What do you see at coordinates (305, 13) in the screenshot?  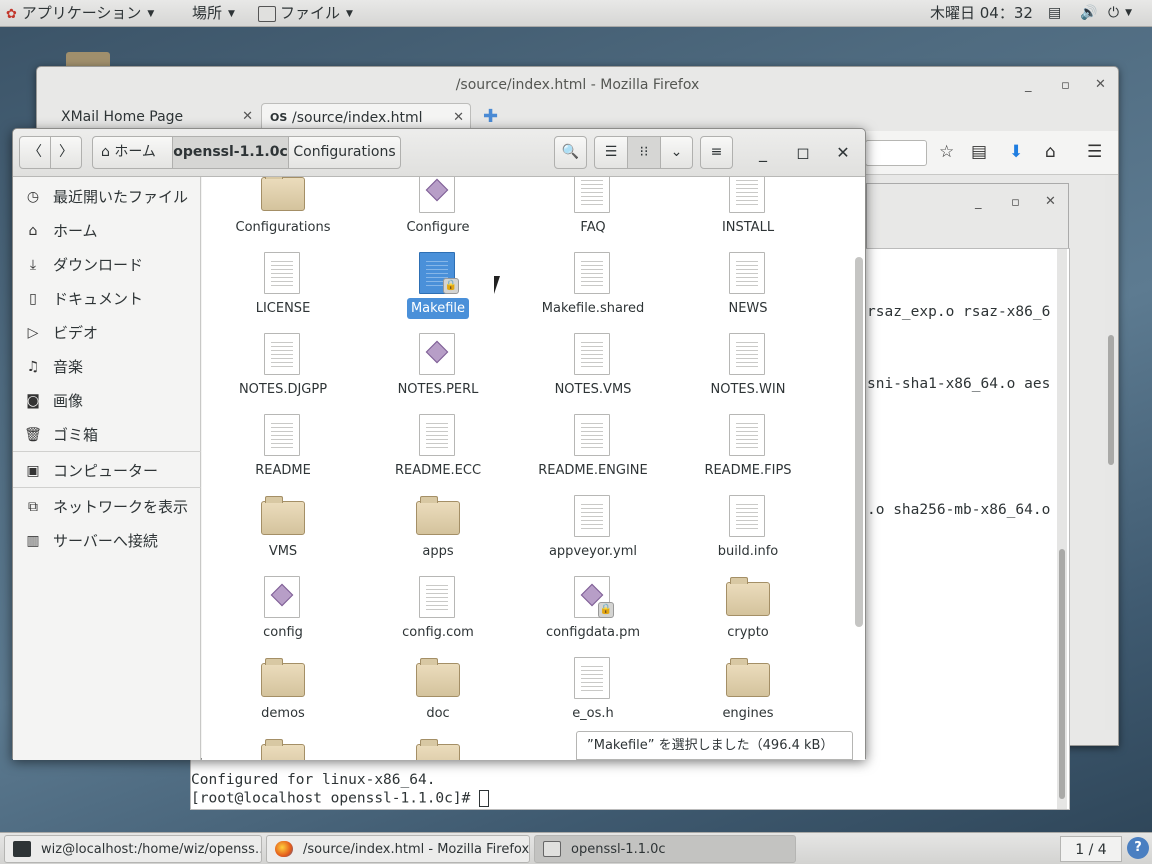 I see `file-menu: ファイル ▼` at bounding box center [305, 13].